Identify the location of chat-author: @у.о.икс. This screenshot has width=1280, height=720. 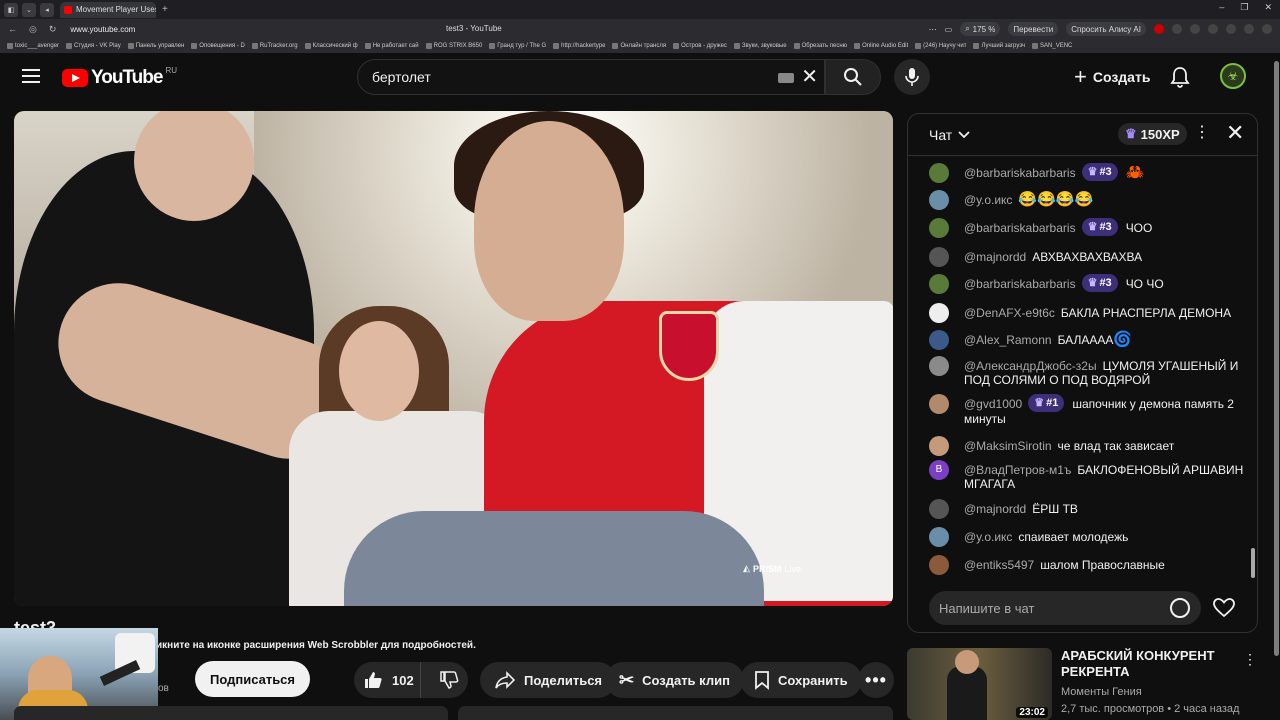
(988, 537).